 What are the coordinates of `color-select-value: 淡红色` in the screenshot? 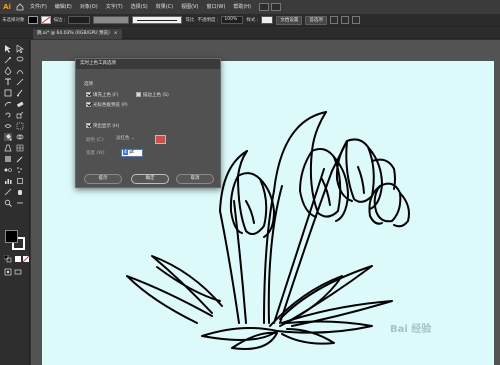 It's located at (123, 138).